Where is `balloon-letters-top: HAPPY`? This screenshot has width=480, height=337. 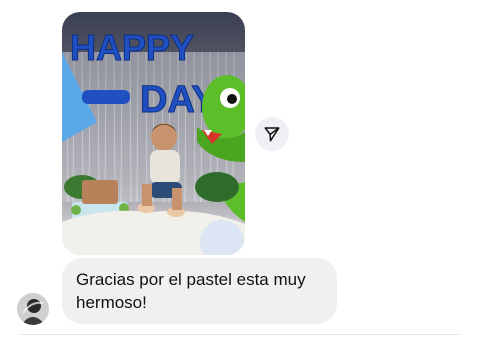
balloon-letters-top: HAPPY is located at coordinates (132, 47).